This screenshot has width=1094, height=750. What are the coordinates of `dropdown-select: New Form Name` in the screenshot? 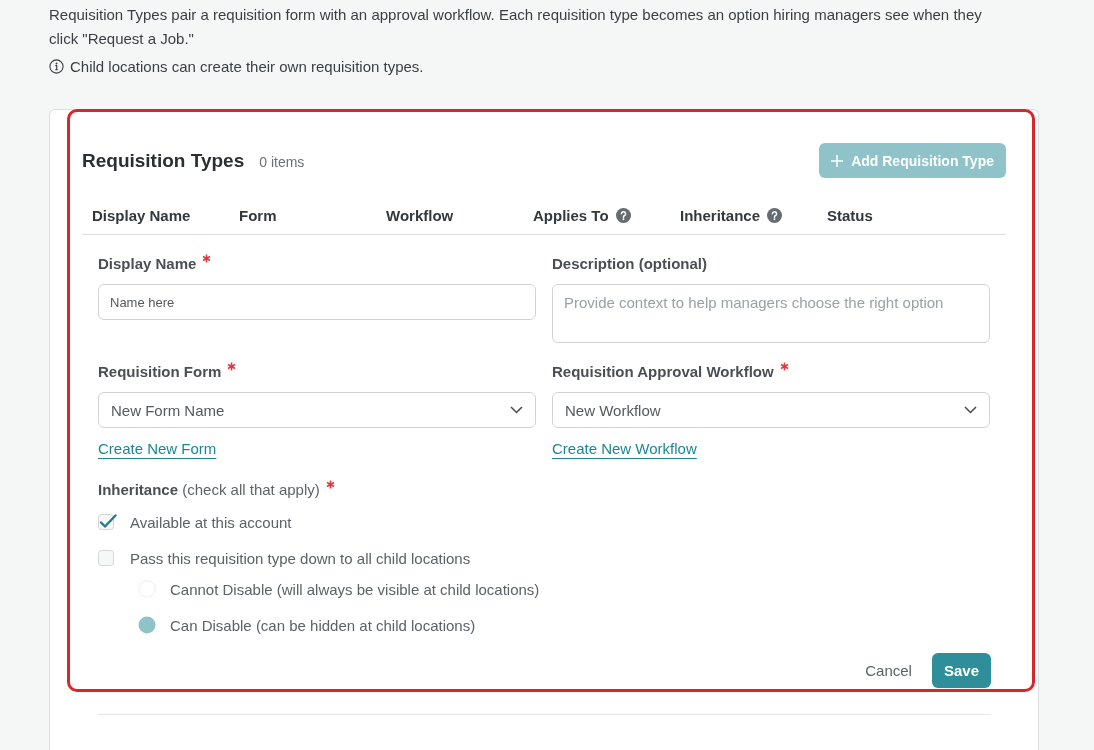 It's located at (317, 410).